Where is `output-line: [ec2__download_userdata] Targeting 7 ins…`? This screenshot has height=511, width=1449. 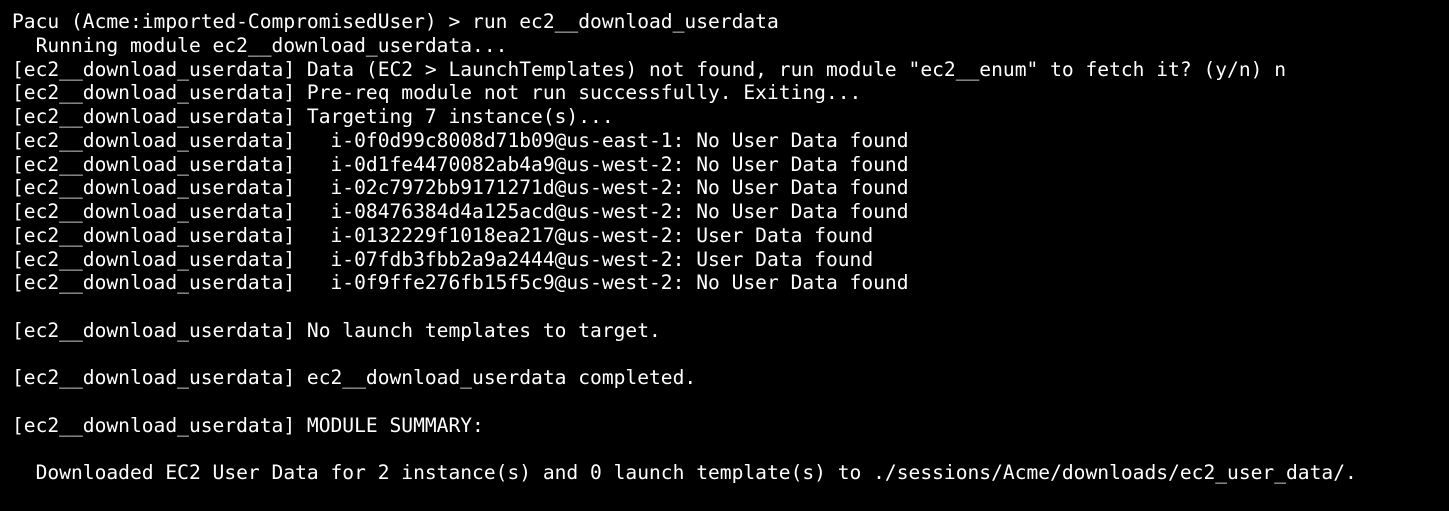
output-line: [ec2__download_userdata] Targeting 7 ins… is located at coordinates (313, 116).